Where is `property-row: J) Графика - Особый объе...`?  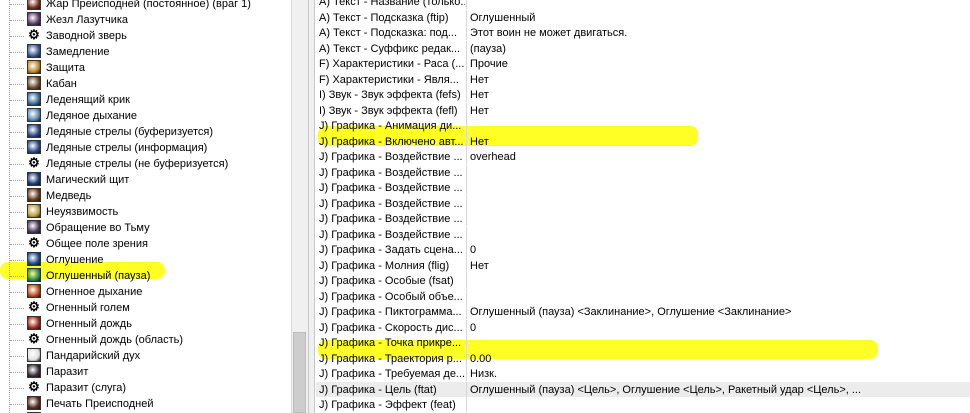 property-row: J) Графика - Особый объе... is located at coordinates (643, 296).